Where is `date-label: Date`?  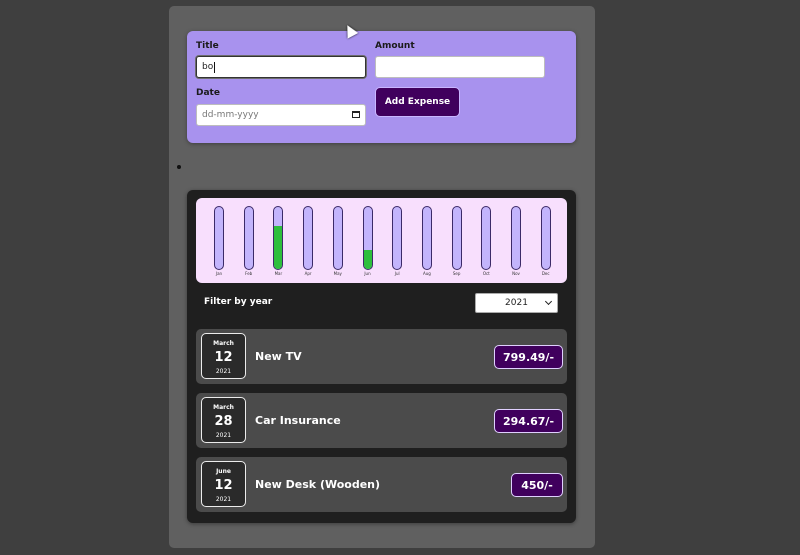 date-label: Date is located at coordinates (208, 93).